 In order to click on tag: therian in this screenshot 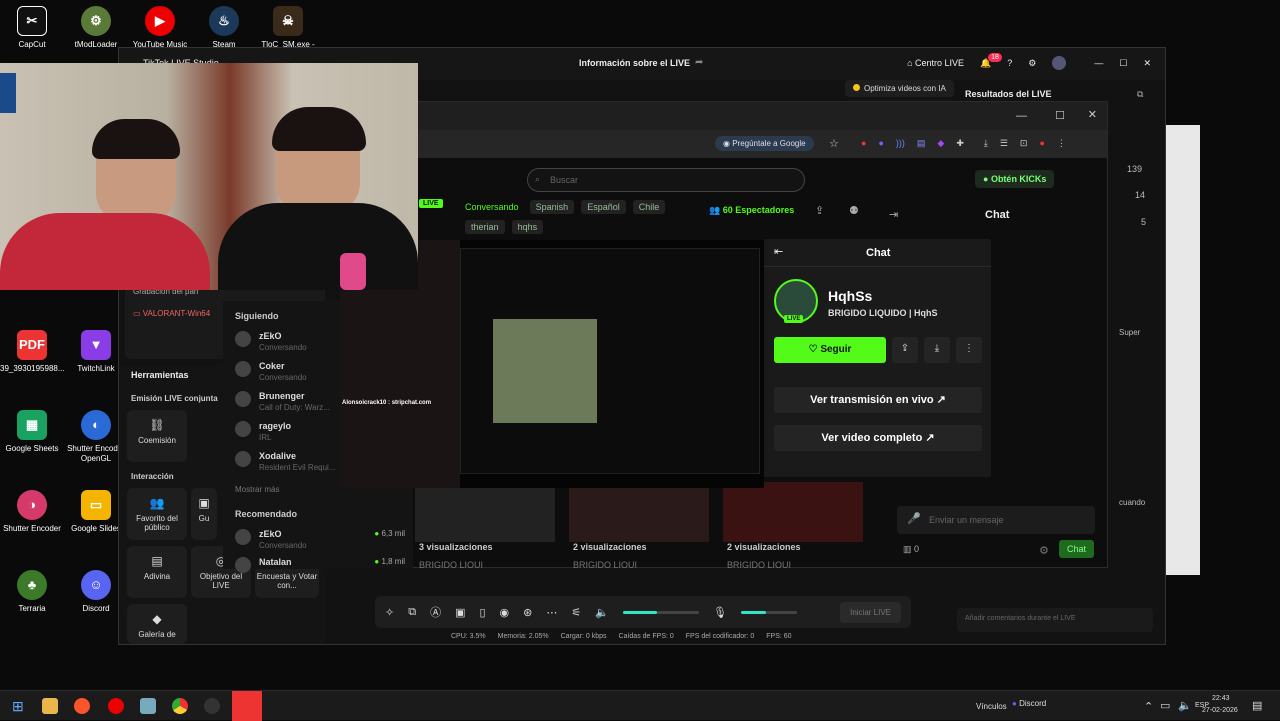, I will do `click(485, 227)`.